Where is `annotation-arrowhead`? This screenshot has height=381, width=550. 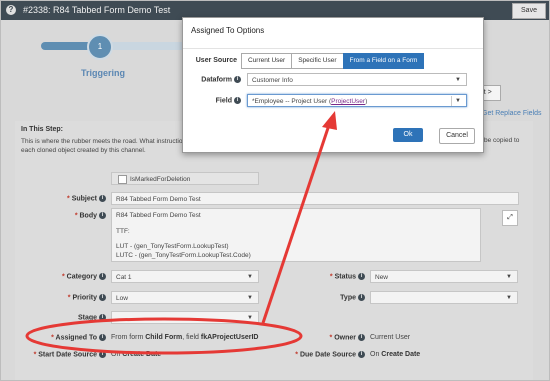 annotation-arrowhead is located at coordinates (329, 120).